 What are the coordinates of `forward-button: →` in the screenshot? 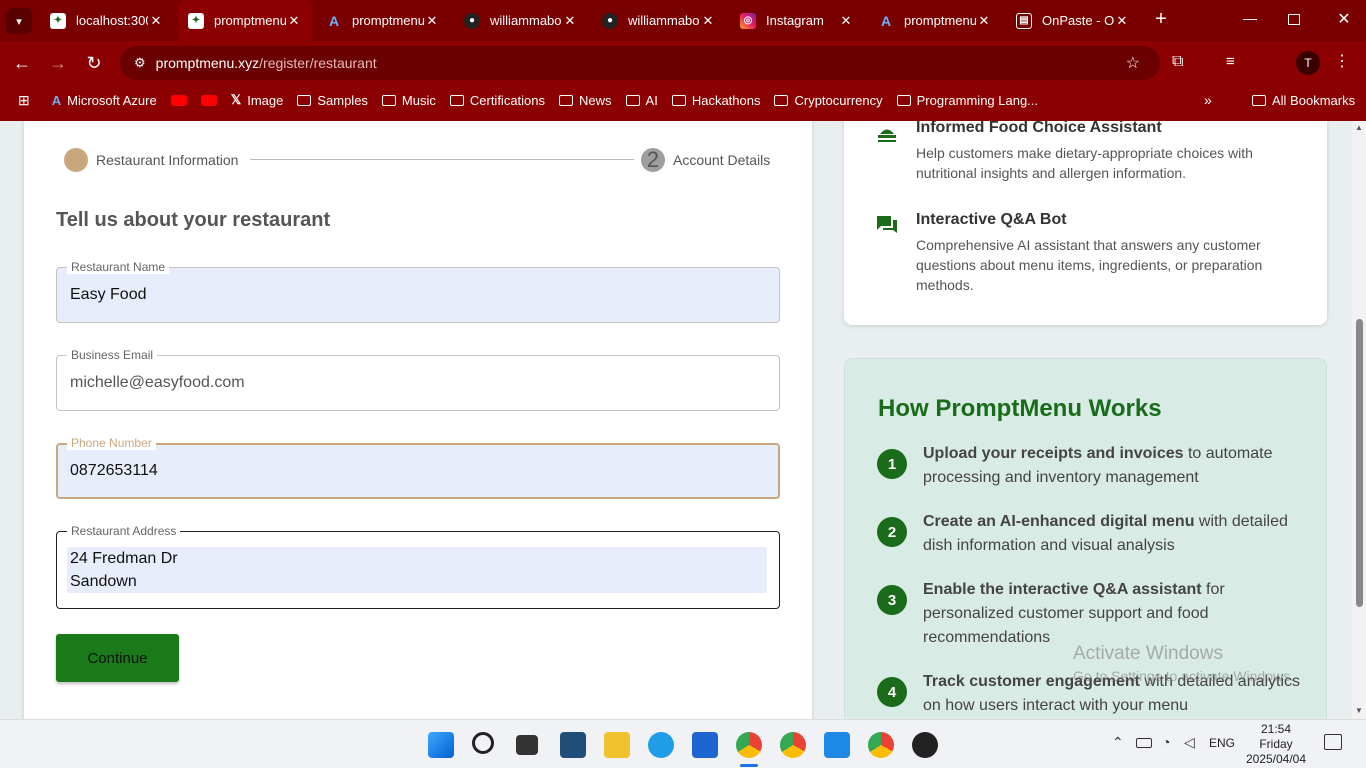 It's located at (58, 63).